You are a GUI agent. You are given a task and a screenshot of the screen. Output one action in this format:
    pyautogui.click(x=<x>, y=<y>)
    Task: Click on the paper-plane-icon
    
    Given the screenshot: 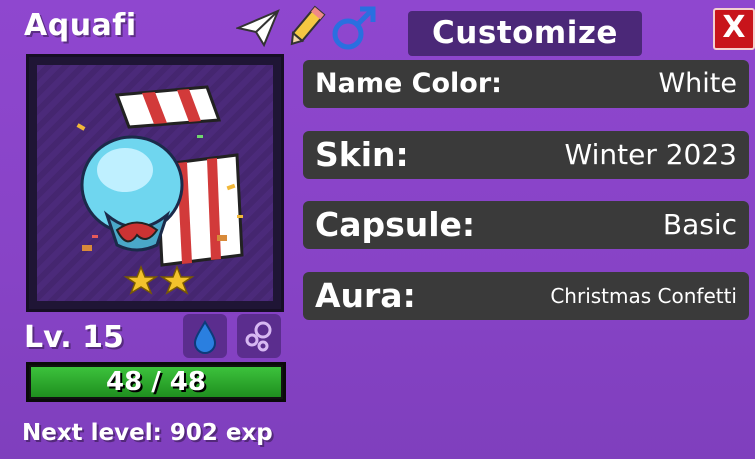 What is the action you would take?
    pyautogui.click(x=258, y=28)
    